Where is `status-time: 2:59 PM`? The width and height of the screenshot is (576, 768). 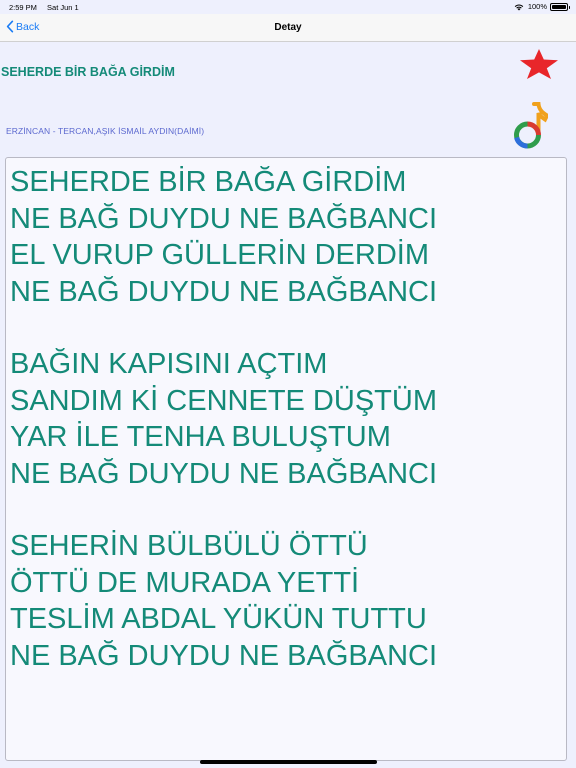
status-time: 2:59 PM is located at coordinates (23, 7).